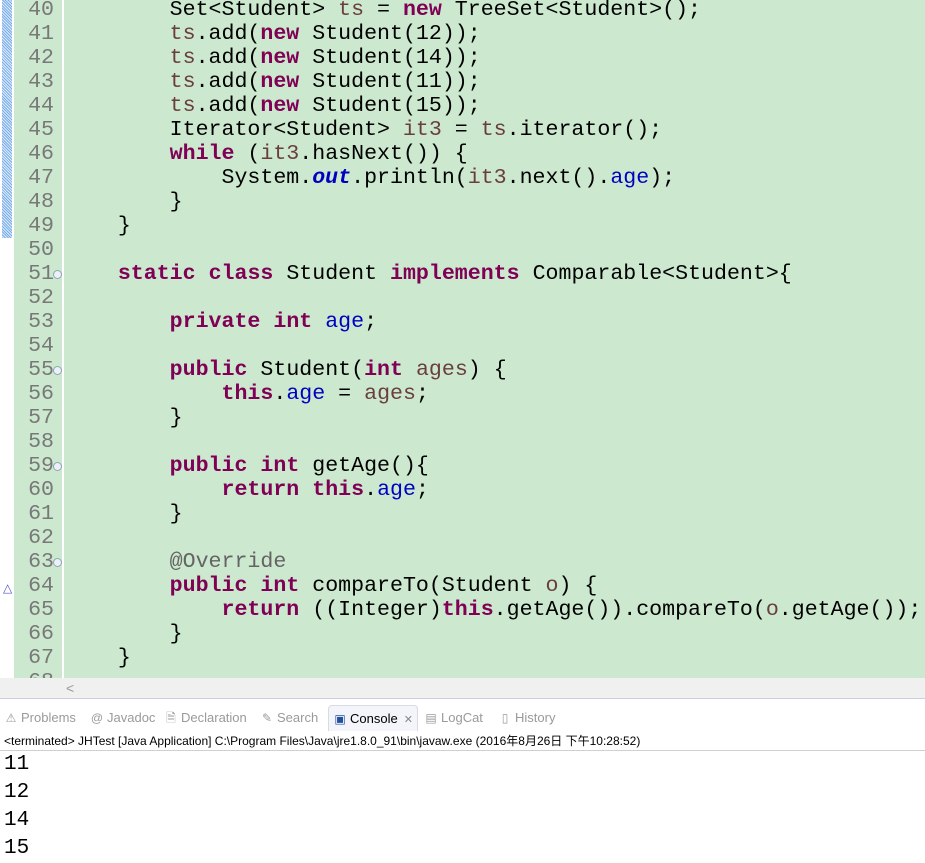 The width and height of the screenshot is (925, 863). Describe the element at coordinates (462, 226) in the screenshot. I see `code-line: 49 }` at that location.